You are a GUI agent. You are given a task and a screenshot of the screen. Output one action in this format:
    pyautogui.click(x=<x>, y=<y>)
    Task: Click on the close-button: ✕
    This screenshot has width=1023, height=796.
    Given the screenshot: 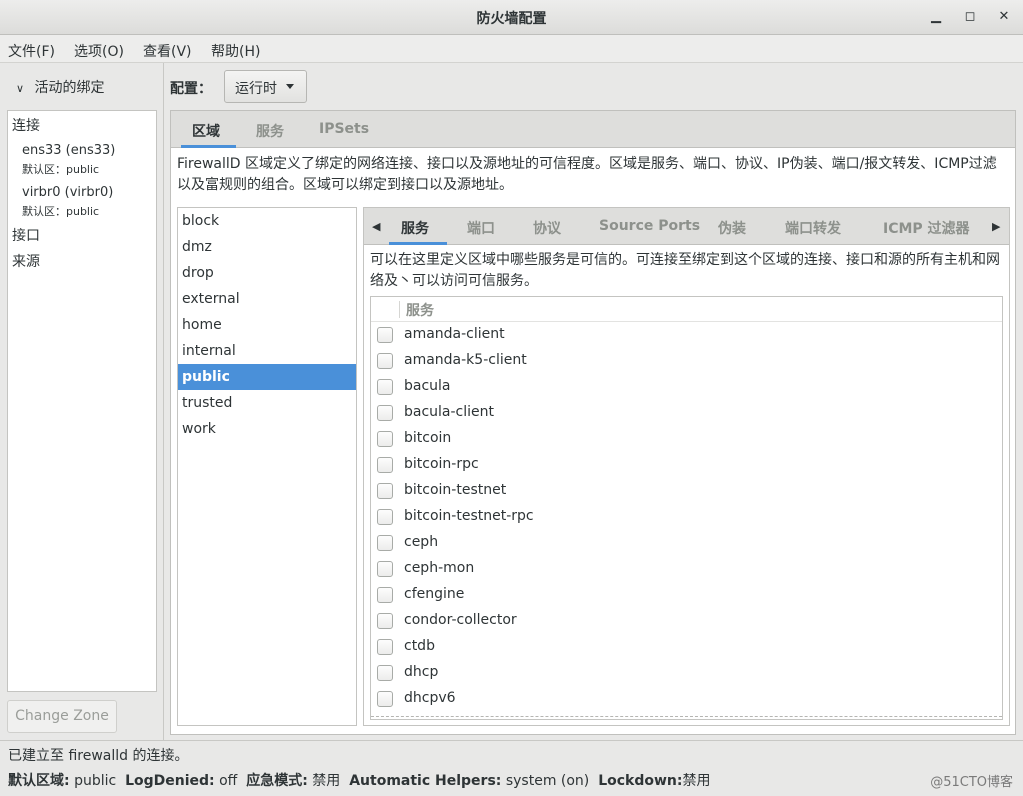 What is the action you would take?
    pyautogui.click(x=1004, y=17)
    